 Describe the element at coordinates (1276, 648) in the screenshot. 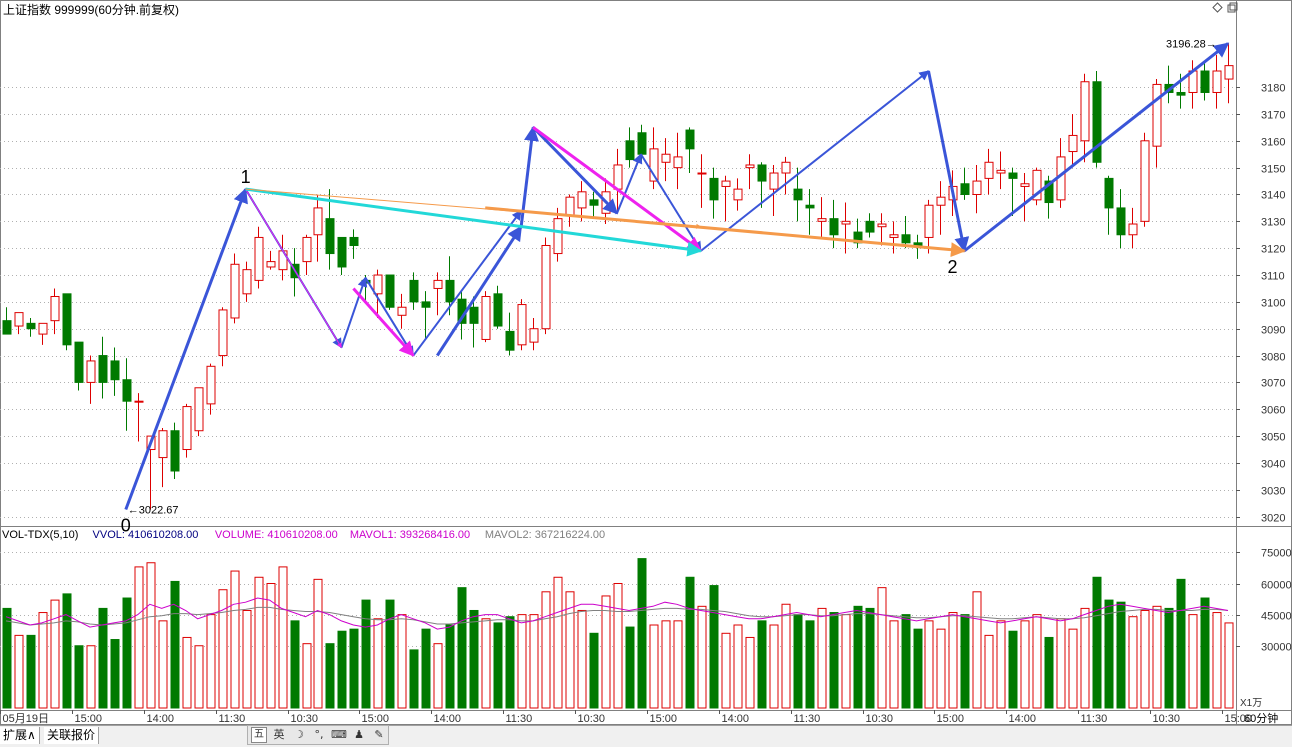

I see `volume-tick-label: 30000` at that location.